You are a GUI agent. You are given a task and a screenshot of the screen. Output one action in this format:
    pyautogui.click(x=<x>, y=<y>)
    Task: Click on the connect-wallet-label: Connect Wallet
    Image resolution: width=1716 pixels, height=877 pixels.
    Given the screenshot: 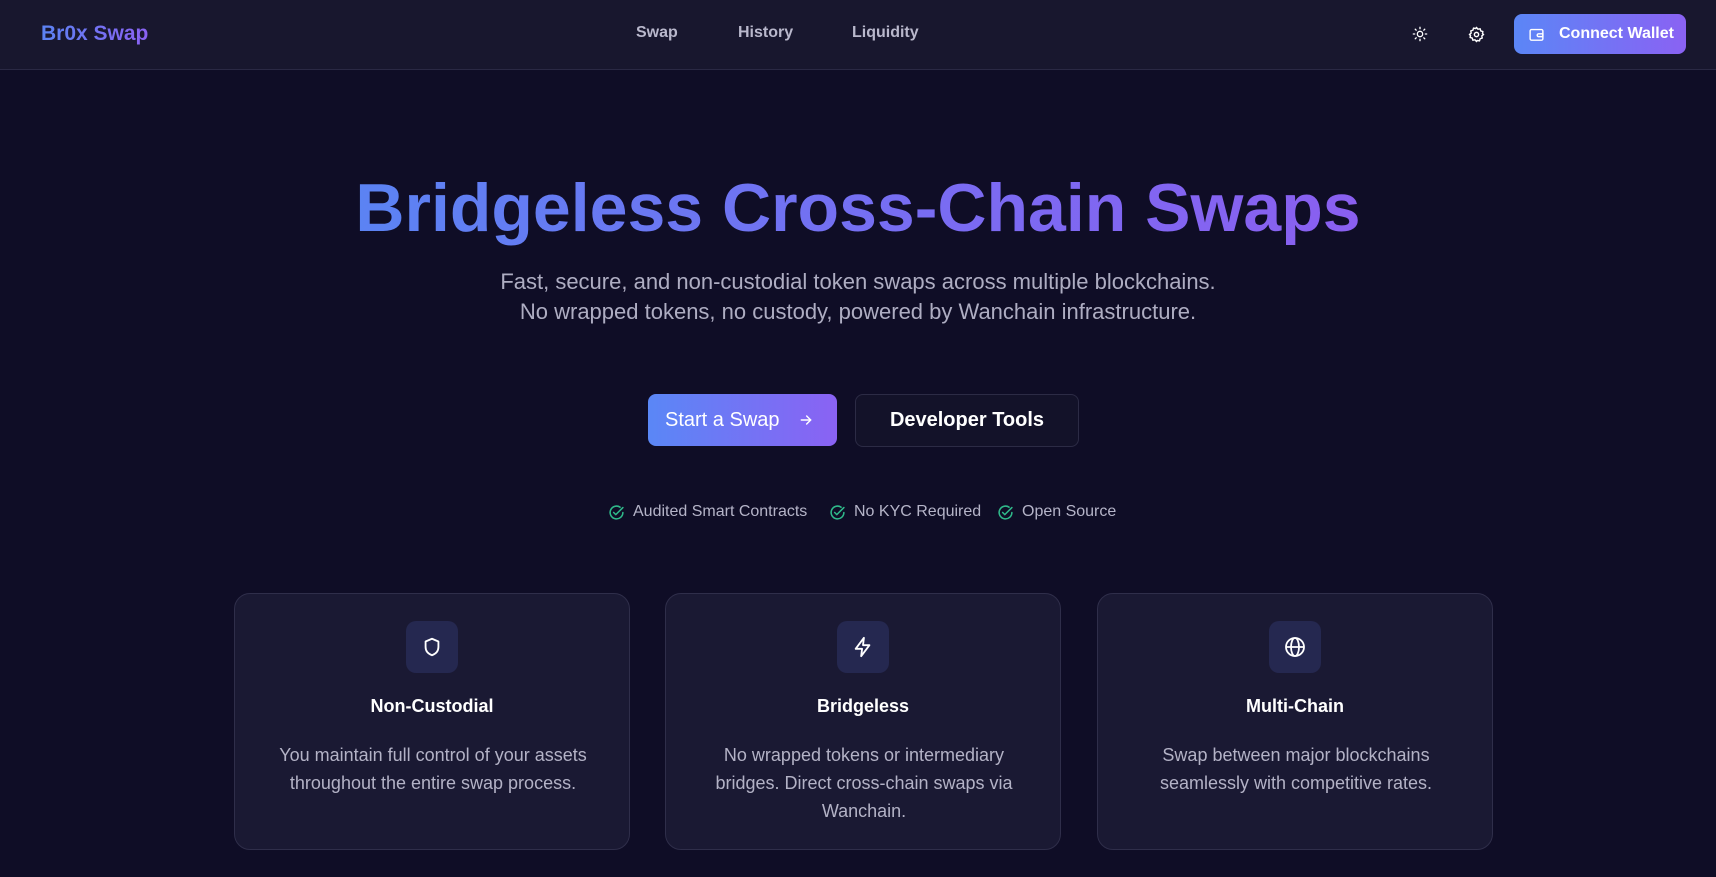 What is the action you would take?
    pyautogui.click(x=1616, y=33)
    